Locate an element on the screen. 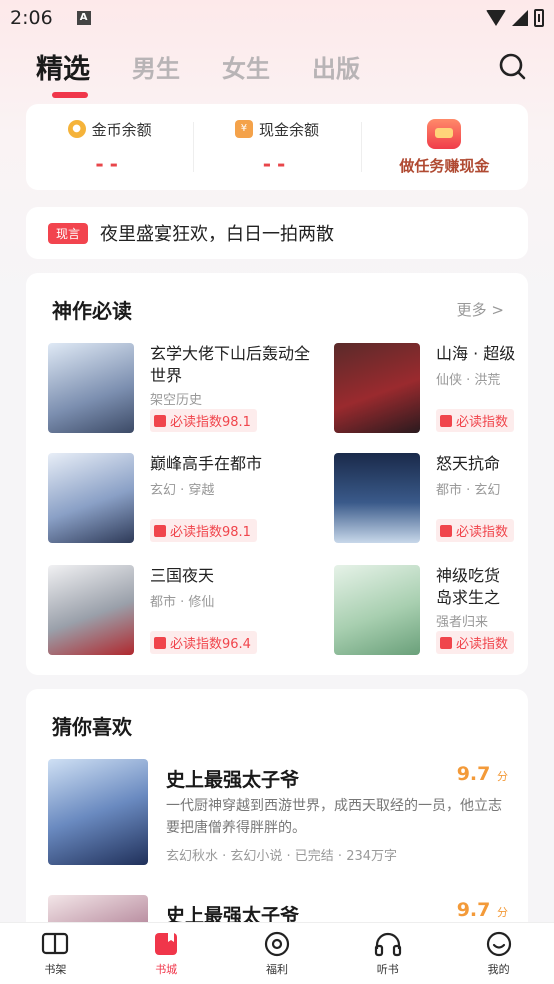  category-tabs: 精选 男生 女生 出版 is located at coordinates (219, 71).